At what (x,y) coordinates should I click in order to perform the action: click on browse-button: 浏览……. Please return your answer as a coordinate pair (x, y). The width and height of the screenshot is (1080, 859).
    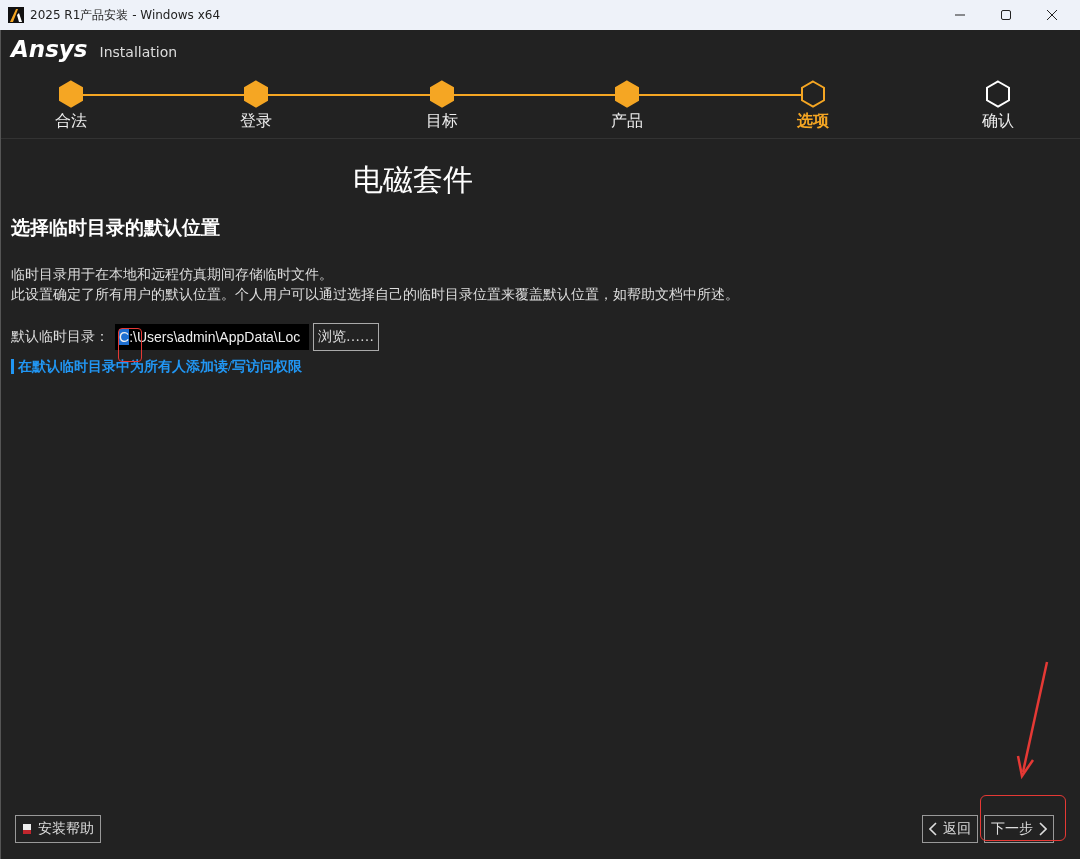
    Looking at the image, I should click on (346, 337).